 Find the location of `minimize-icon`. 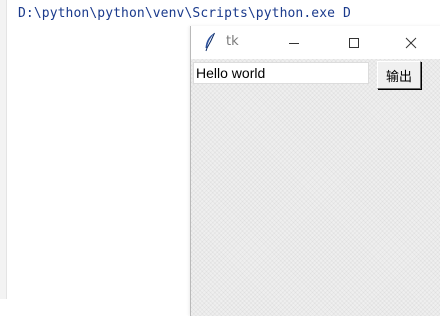

minimize-icon is located at coordinates (294, 43).